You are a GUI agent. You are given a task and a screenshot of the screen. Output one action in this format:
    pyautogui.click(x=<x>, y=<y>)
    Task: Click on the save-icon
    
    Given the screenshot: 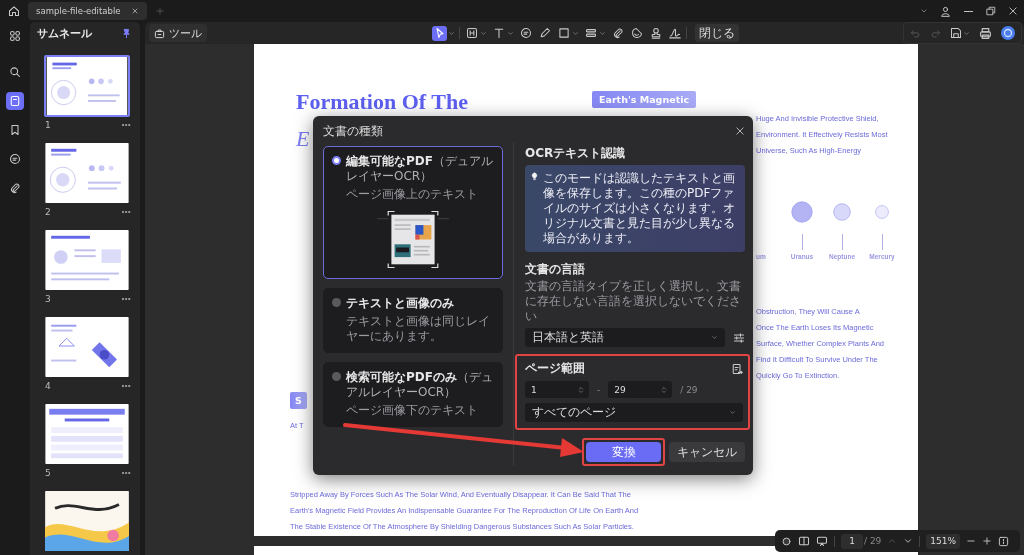 What is the action you would take?
    pyautogui.click(x=956, y=33)
    